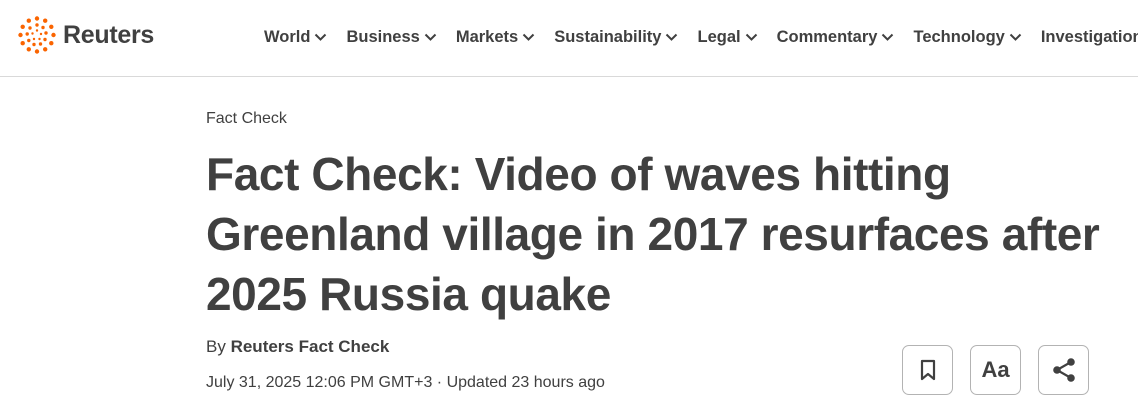 This screenshot has height=409, width=1138. What do you see at coordinates (108, 34) in the screenshot?
I see `reuters-wordmark: Reuters` at bounding box center [108, 34].